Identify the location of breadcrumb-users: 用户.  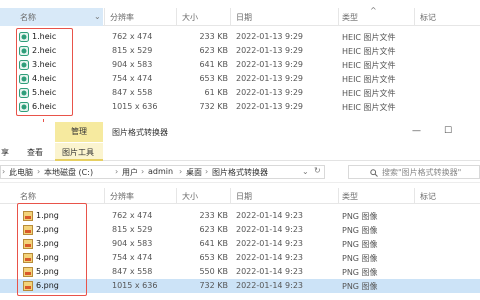
(130, 172).